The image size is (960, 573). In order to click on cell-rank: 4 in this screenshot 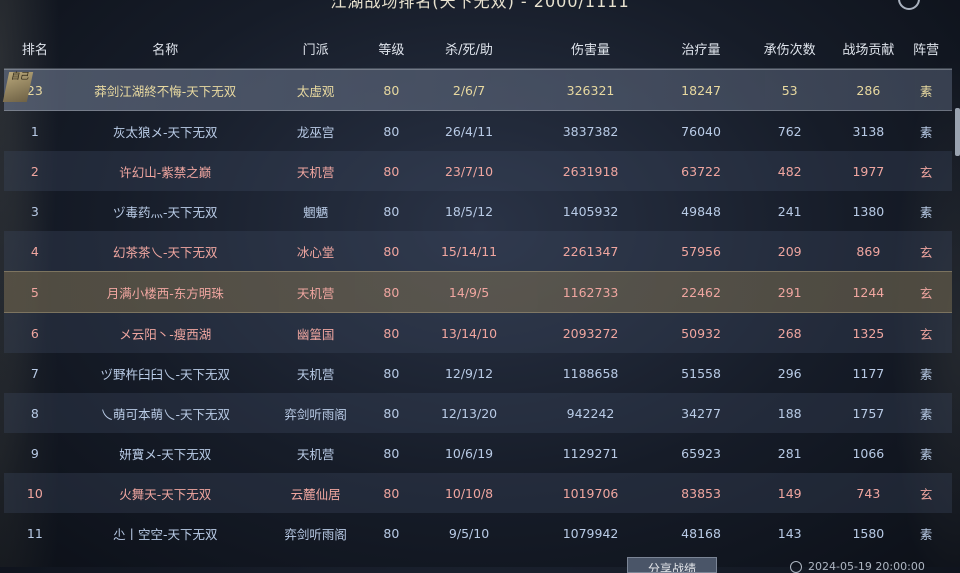, I will do `click(34, 251)`.